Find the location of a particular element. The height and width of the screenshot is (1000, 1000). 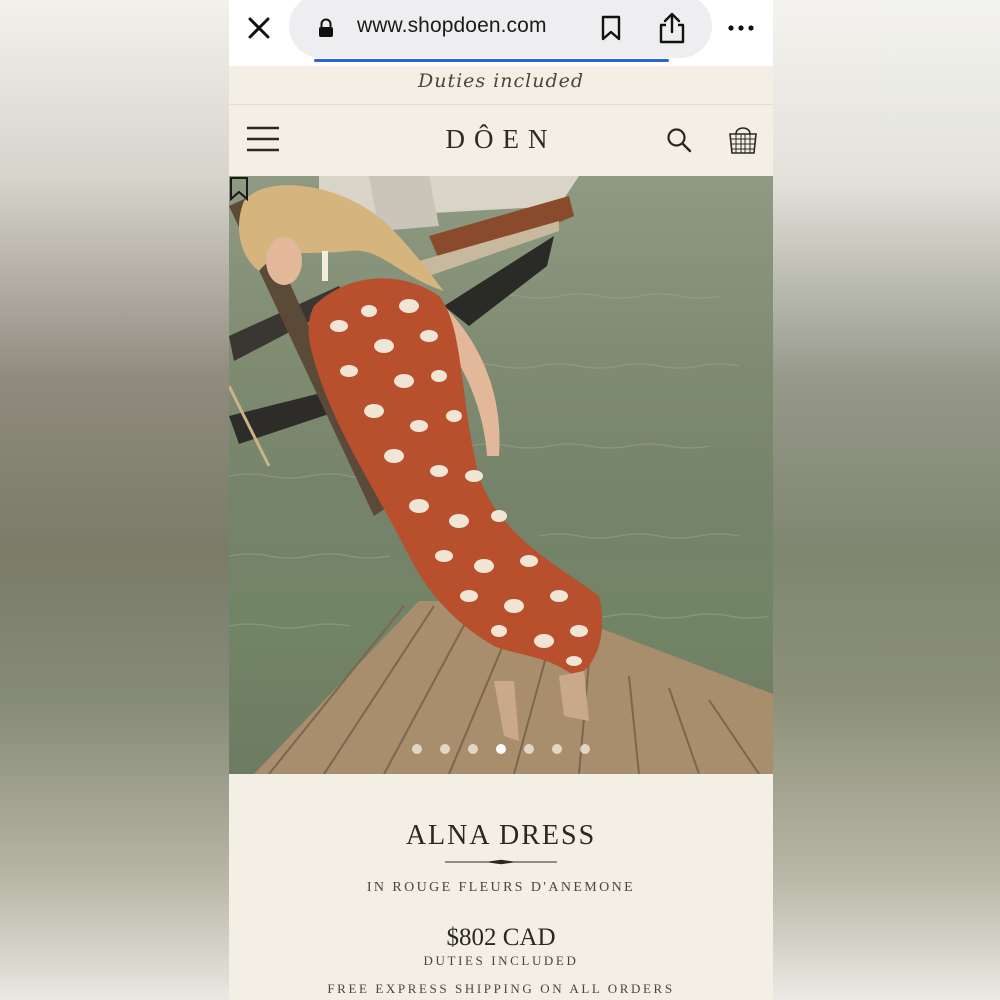

bookmark-icon is located at coordinates (611, 28).